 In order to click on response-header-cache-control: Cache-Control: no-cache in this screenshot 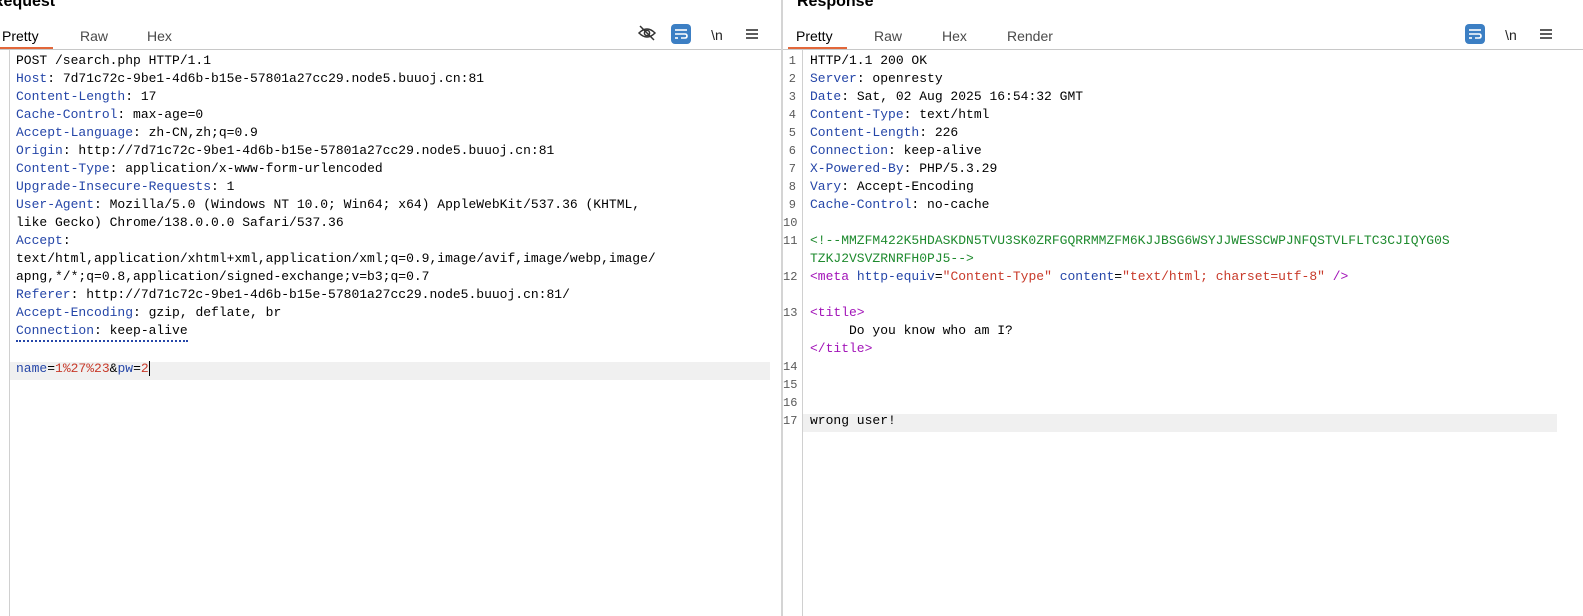, I will do `click(900, 204)`.